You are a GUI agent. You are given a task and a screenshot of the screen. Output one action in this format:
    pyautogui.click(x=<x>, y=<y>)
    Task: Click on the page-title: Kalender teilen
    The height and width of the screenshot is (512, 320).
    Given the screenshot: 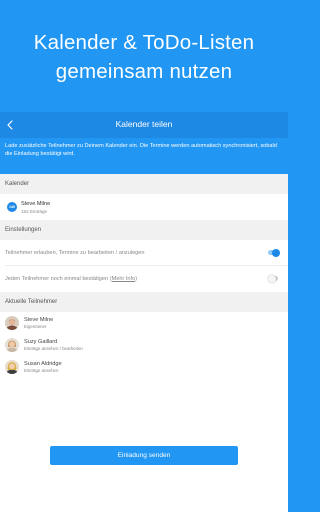 What is the action you would take?
    pyautogui.click(x=144, y=124)
    